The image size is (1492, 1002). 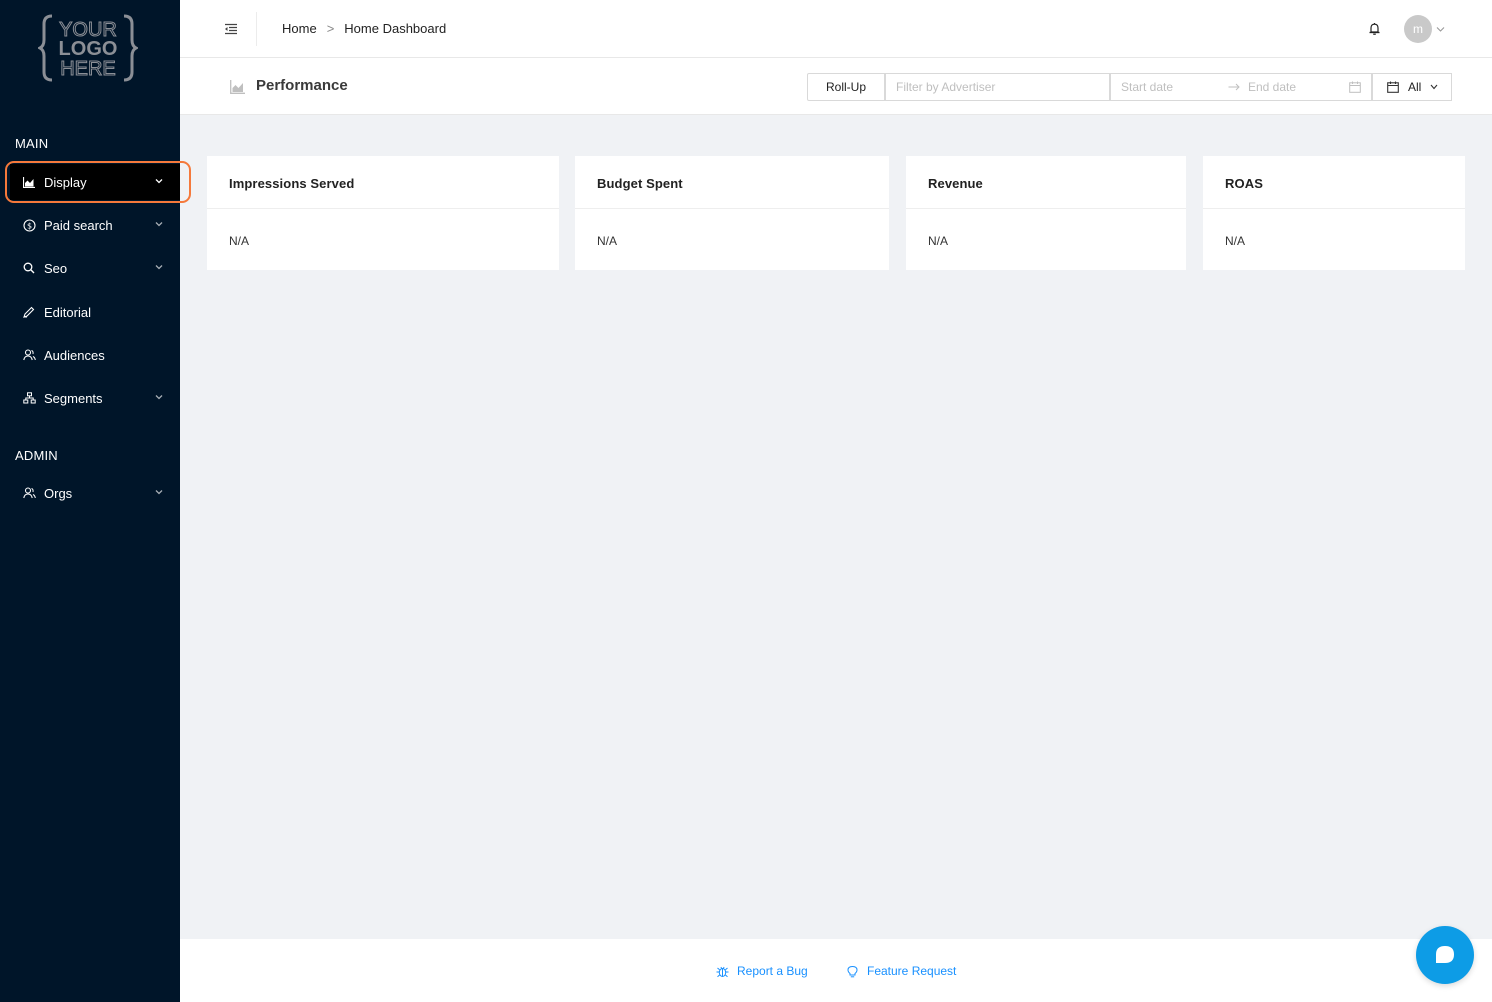 What do you see at coordinates (29, 312) in the screenshot?
I see `pen-icon` at bounding box center [29, 312].